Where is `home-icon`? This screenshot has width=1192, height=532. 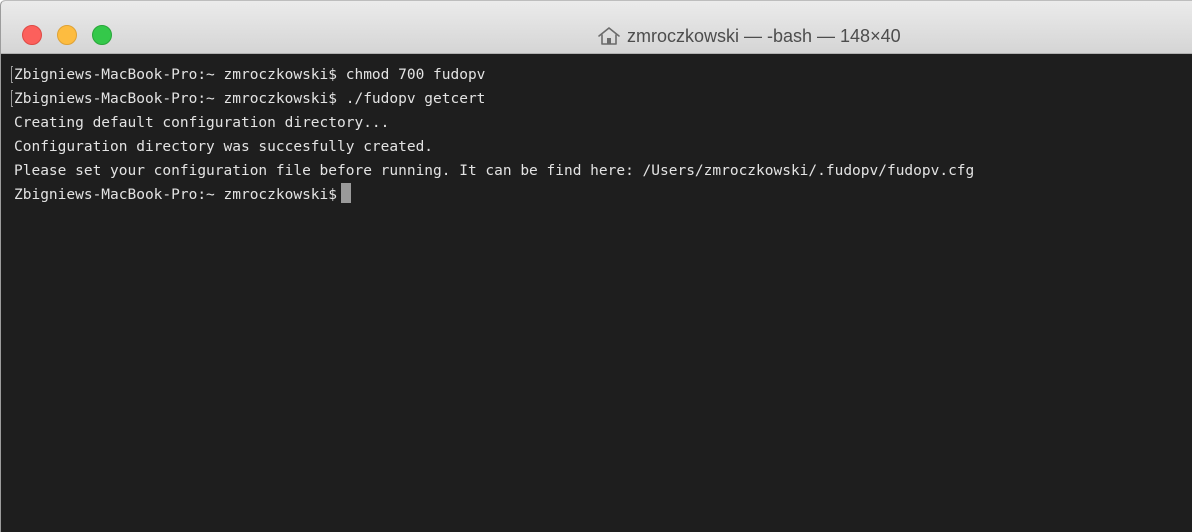
home-icon is located at coordinates (609, 36).